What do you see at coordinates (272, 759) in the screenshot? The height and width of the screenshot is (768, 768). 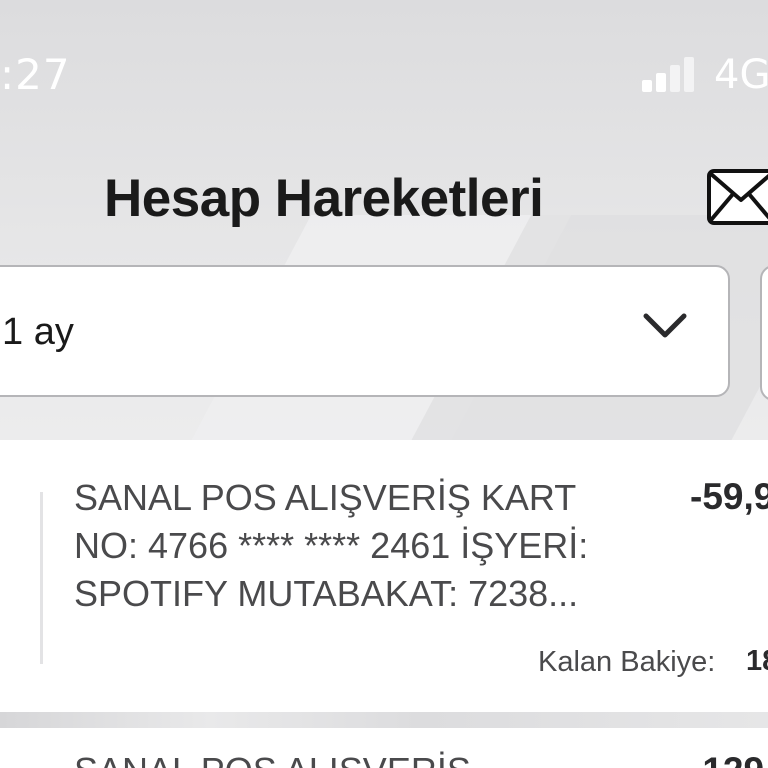 I see `transaction-description: SANAL POS ALIŞVERİŞ` at bounding box center [272, 759].